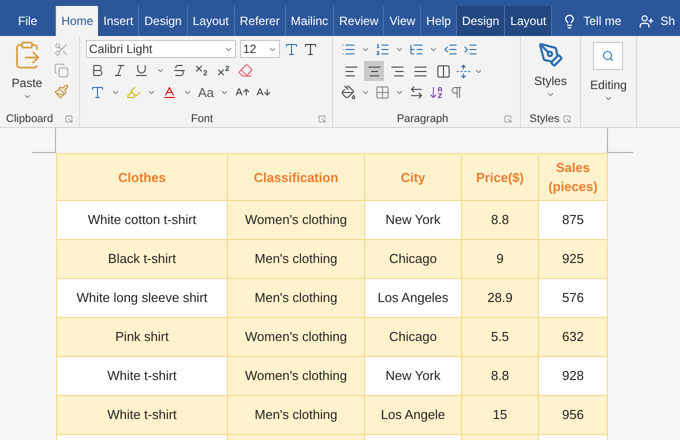  I want to click on bullets-icon, so click(348, 49).